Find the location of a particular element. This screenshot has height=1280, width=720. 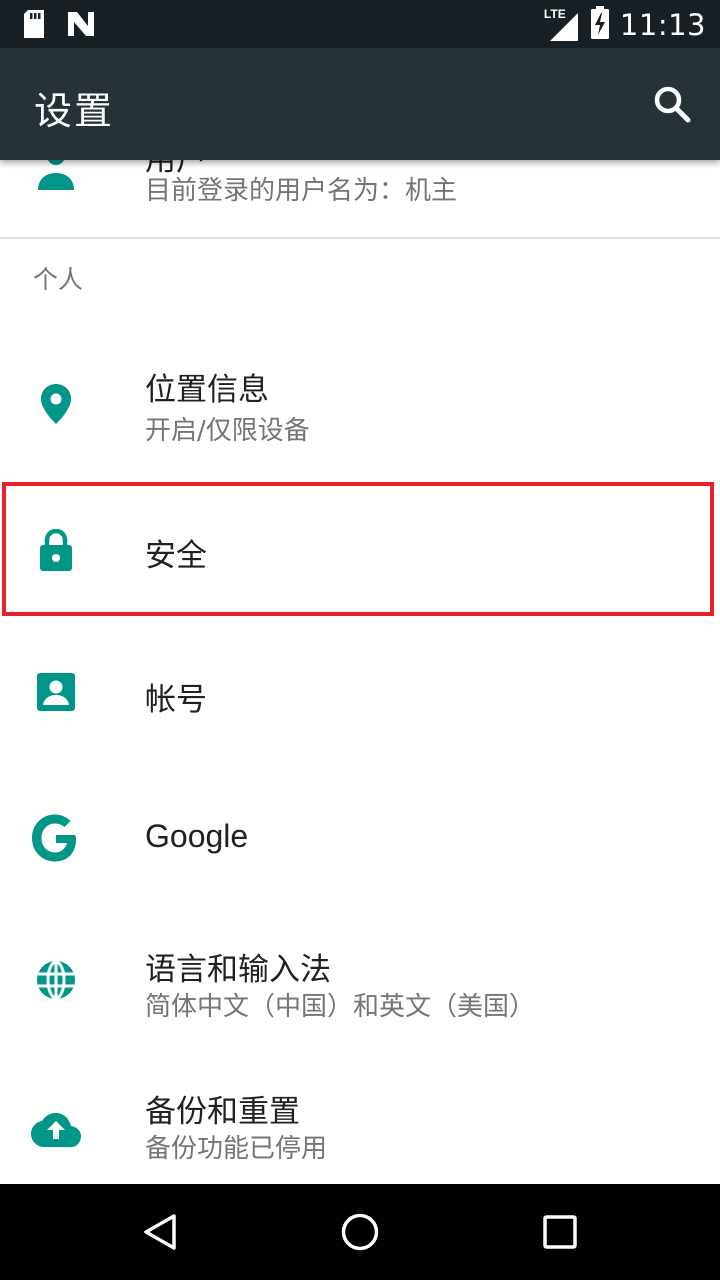

settings-item-title: Google is located at coordinates (197, 836).